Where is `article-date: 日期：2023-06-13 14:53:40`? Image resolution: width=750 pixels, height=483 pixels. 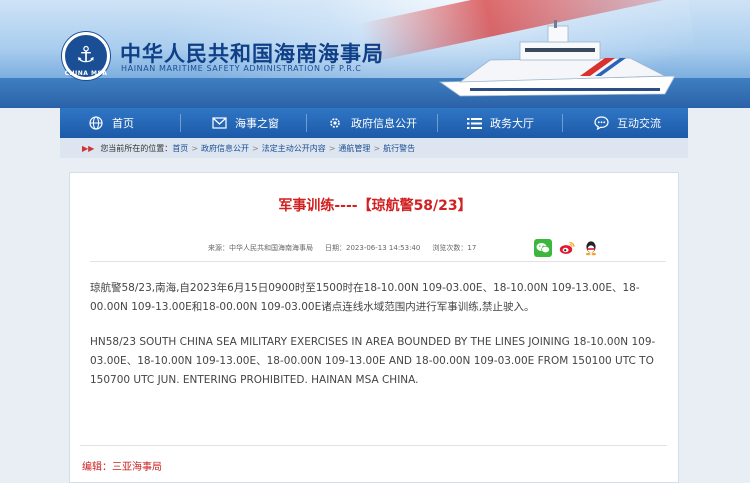
article-date: 日期：2023-06-13 14:53:40 is located at coordinates (373, 248).